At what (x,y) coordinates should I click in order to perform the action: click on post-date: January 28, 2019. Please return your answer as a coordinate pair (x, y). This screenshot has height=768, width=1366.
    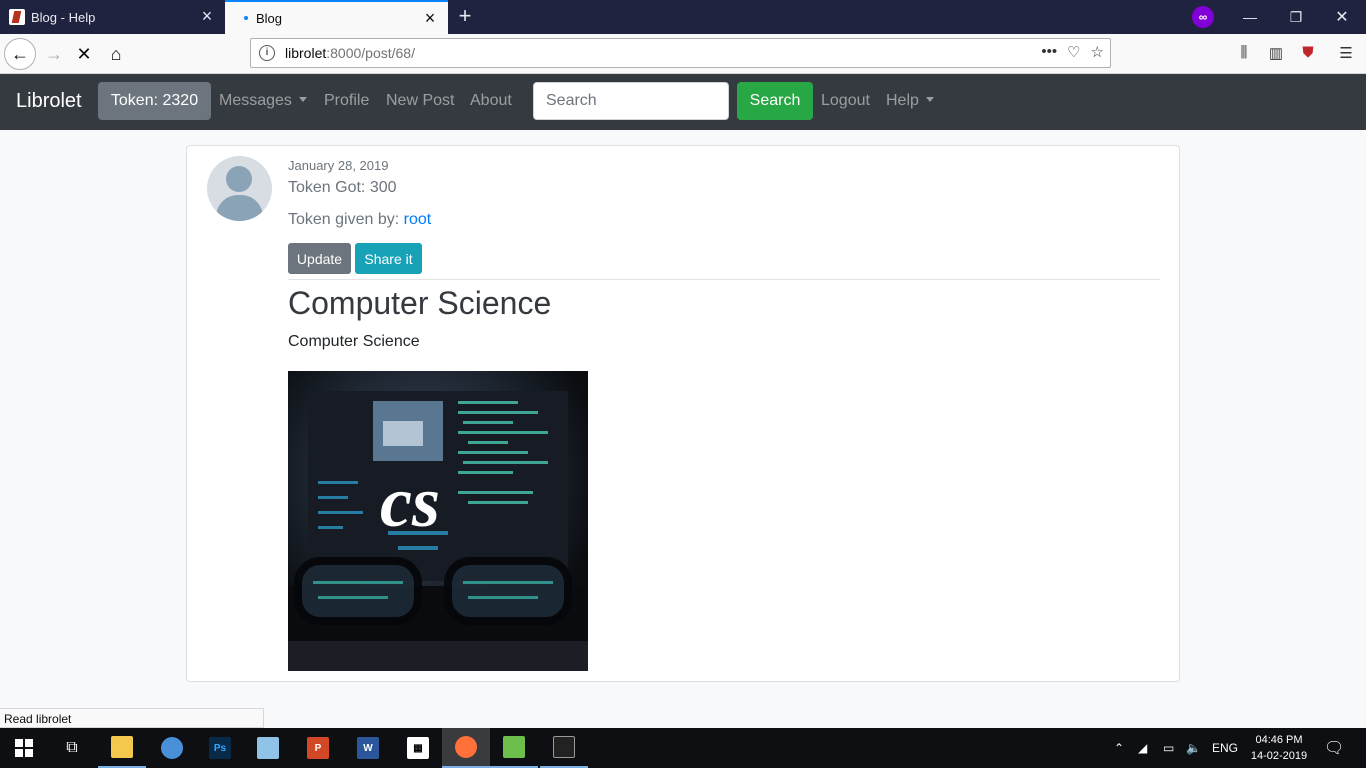
    Looking at the image, I should click on (338, 165).